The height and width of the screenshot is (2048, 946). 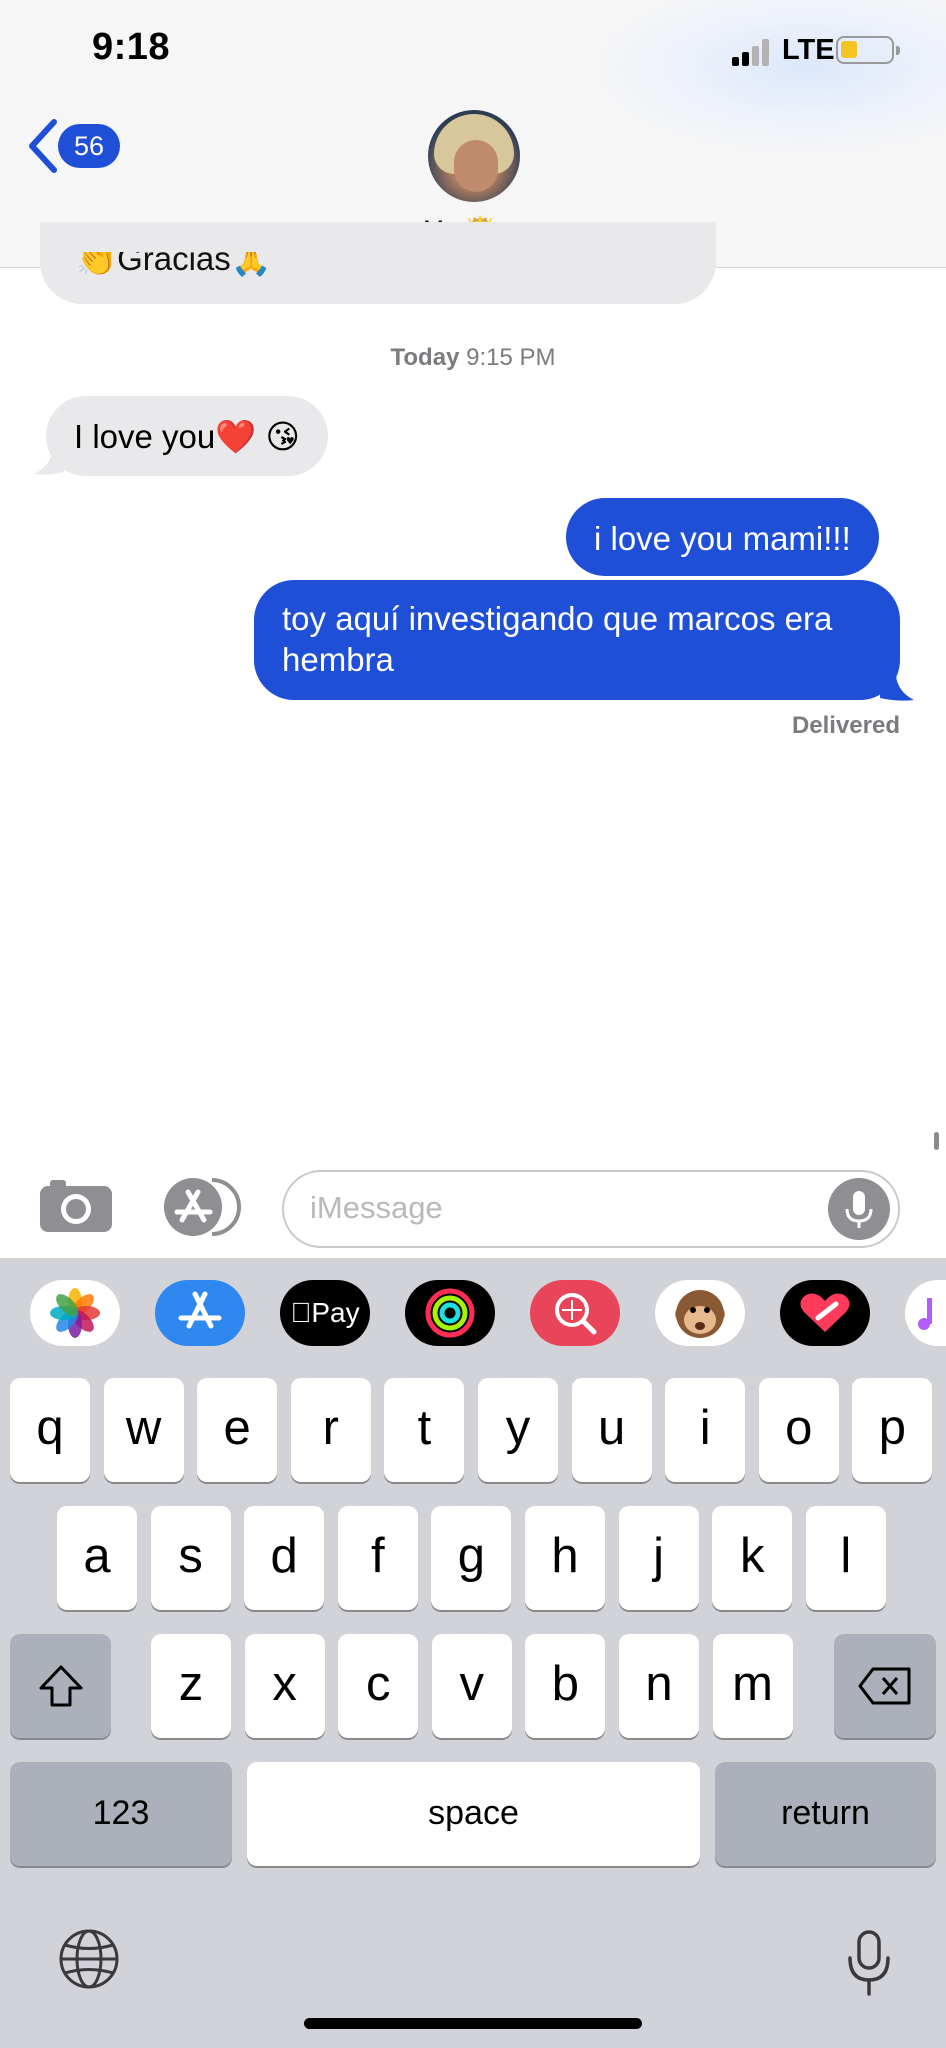 What do you see at coordinates (773, 75) in the screenshot?
I see `header-glow` at bounding box center [773, 75].